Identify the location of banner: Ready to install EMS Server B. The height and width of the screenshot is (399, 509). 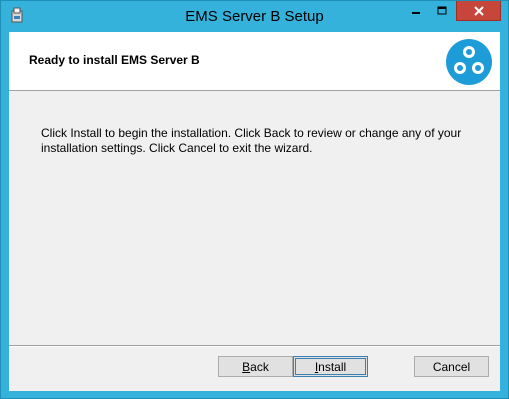
(254, 61).